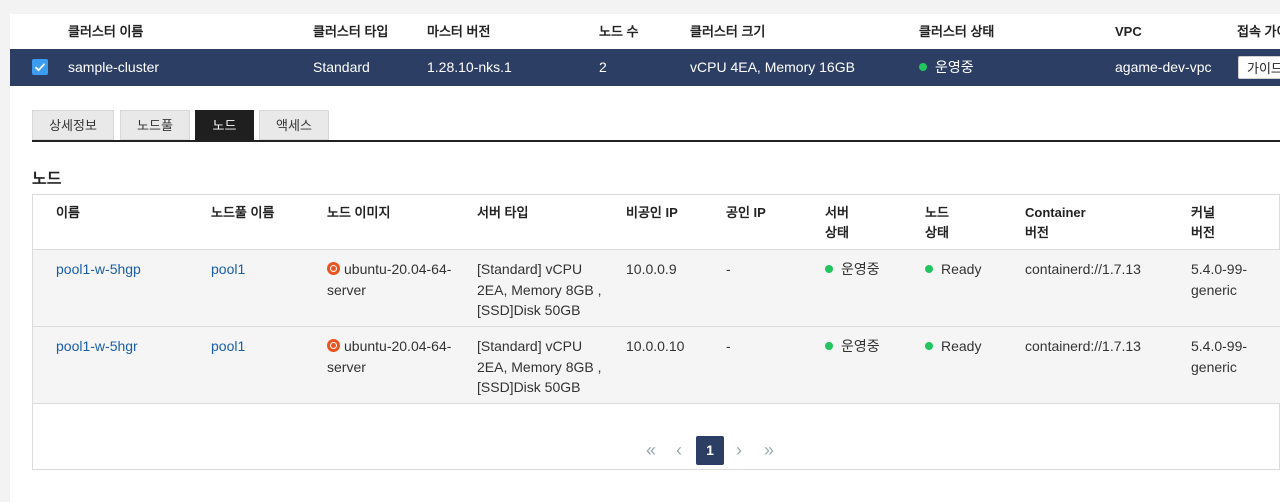  Describe the element at coordinates (47, 179) in the screenshot. I see `section-title: 노드` at that location.